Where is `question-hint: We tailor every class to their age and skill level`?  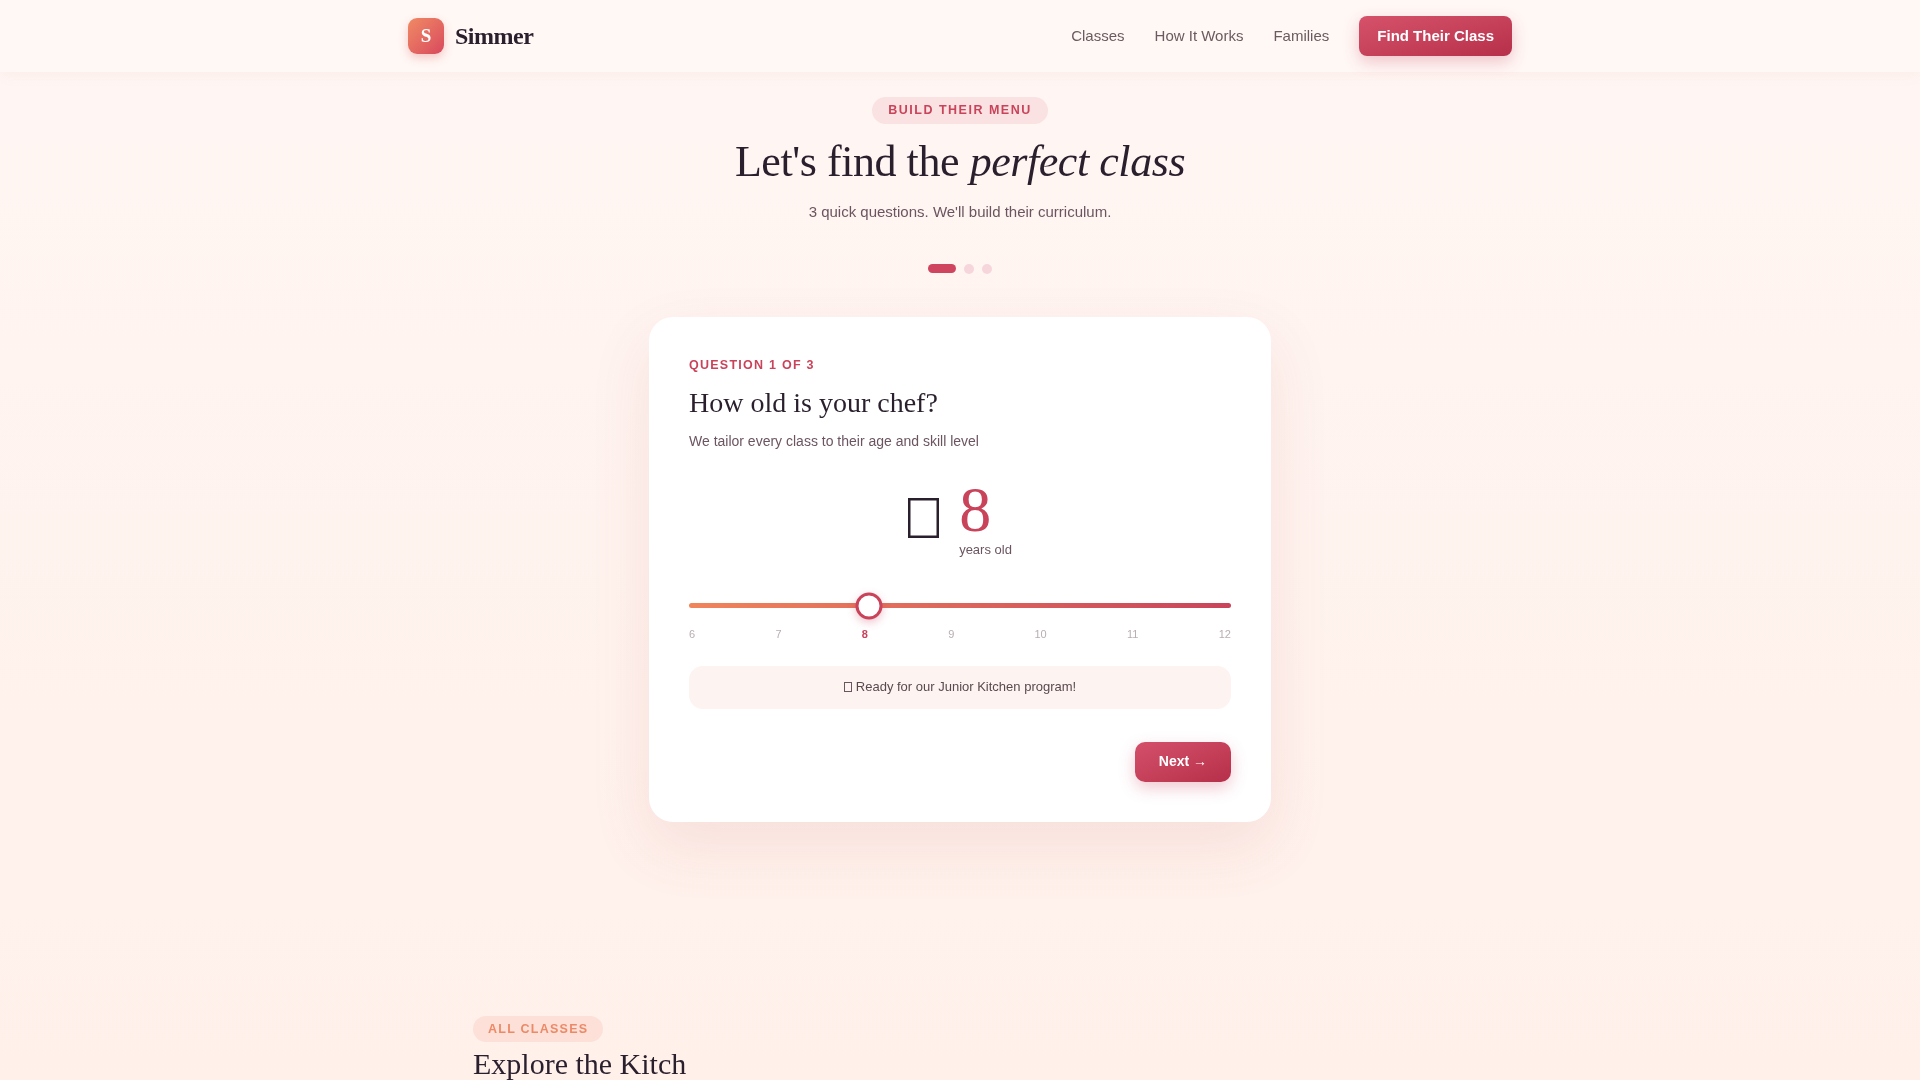 question-hint: We tailor every class to their age and skill level is located at coordinates (834, 441).